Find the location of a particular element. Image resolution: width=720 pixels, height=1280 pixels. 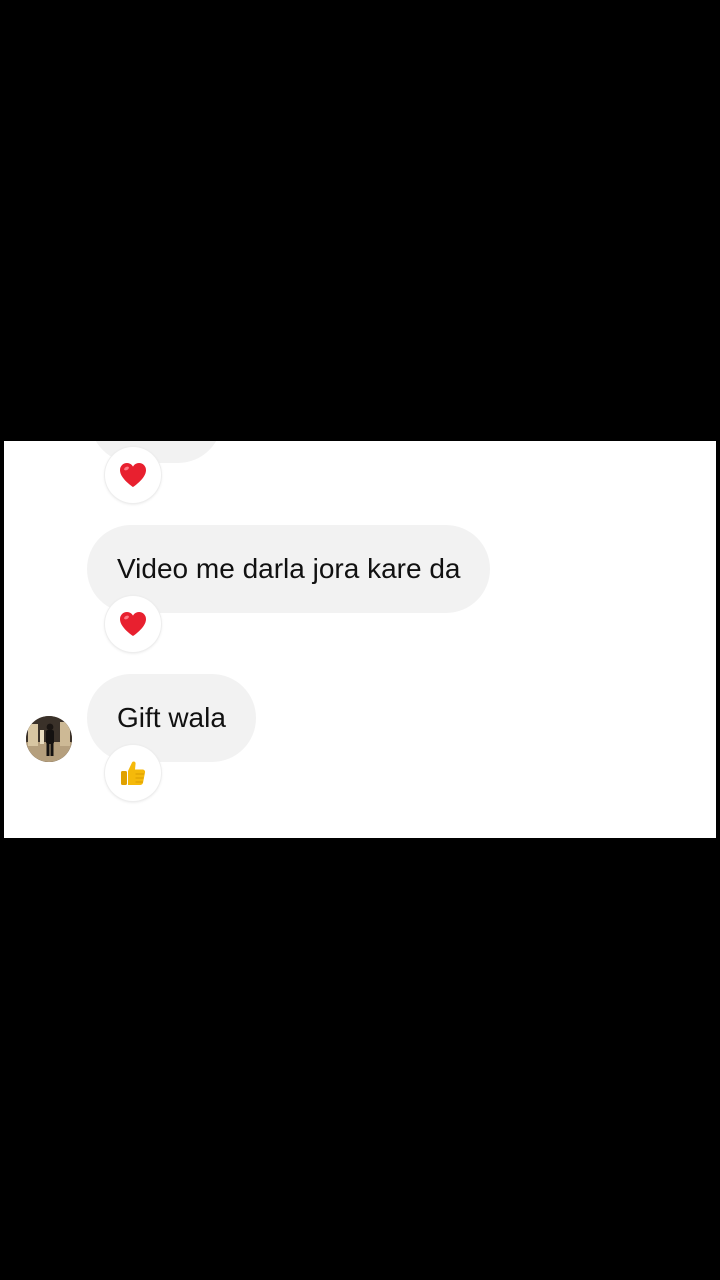

message-text: Video me darla jora kare da is located at coordinates (289, 568).